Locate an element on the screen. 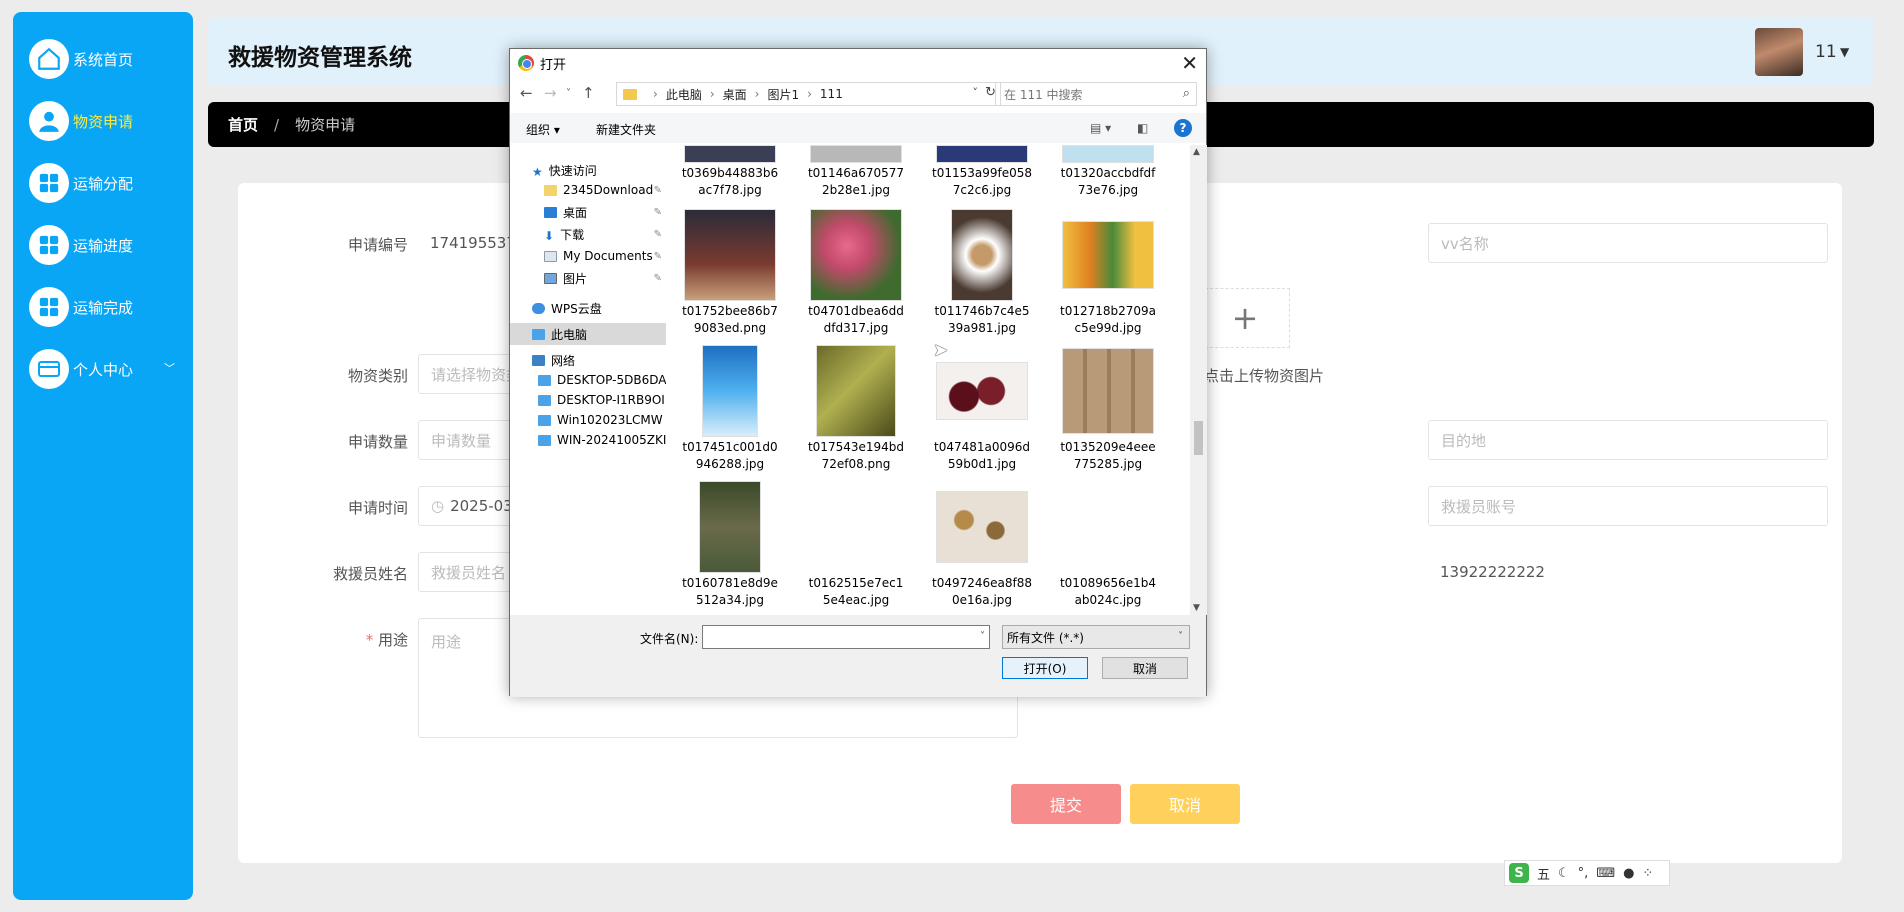  file-item: t011746b7c4e539a981.jpg is located at coordinates (982, 273).